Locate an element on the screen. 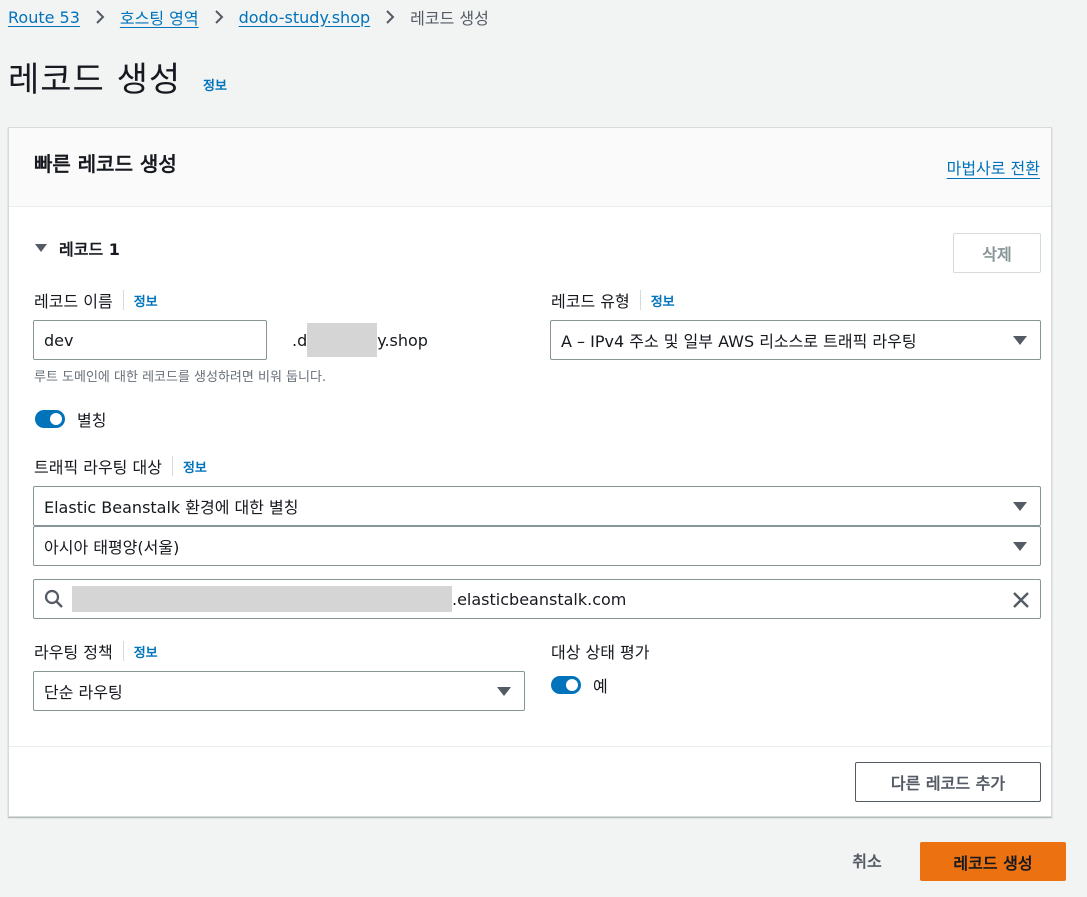 The image size is (1087, 897). domain-suffix: .d y.shop is located at coordinates (360, 340).